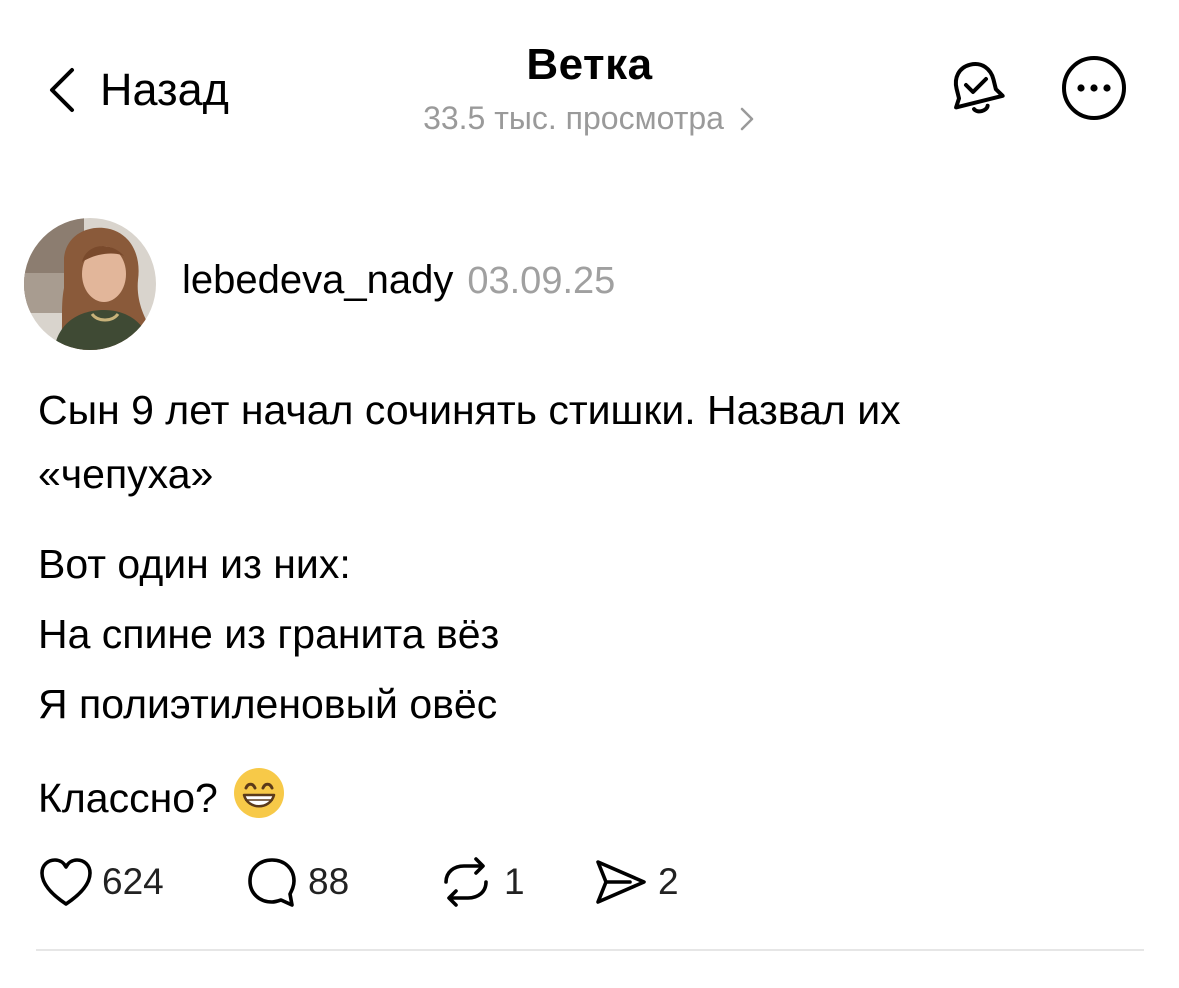  I want to click on post-date: 03.09.25, so click(541, 281).